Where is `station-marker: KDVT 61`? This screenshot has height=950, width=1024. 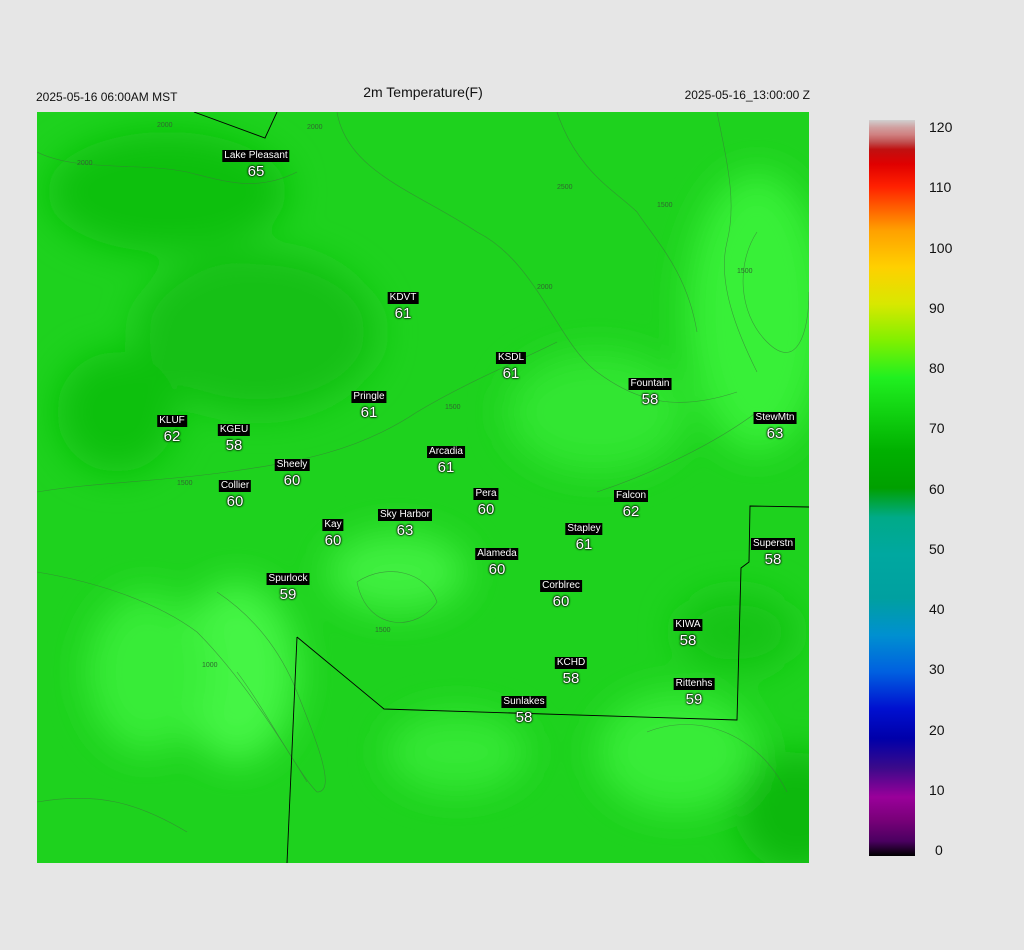 station-marker: KDVT 61 is located at coordinates (403, 305).